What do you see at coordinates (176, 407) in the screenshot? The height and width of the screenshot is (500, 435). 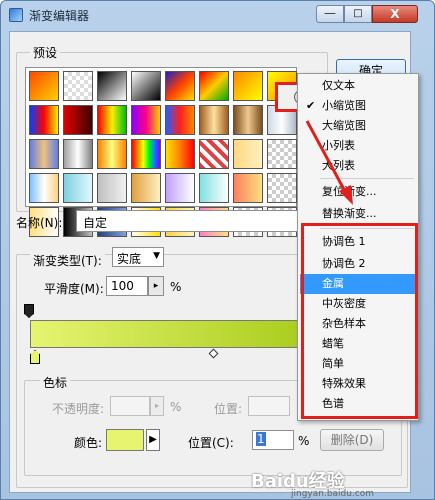 I see `opacity-unit: %` at bounding box center [176, 407].